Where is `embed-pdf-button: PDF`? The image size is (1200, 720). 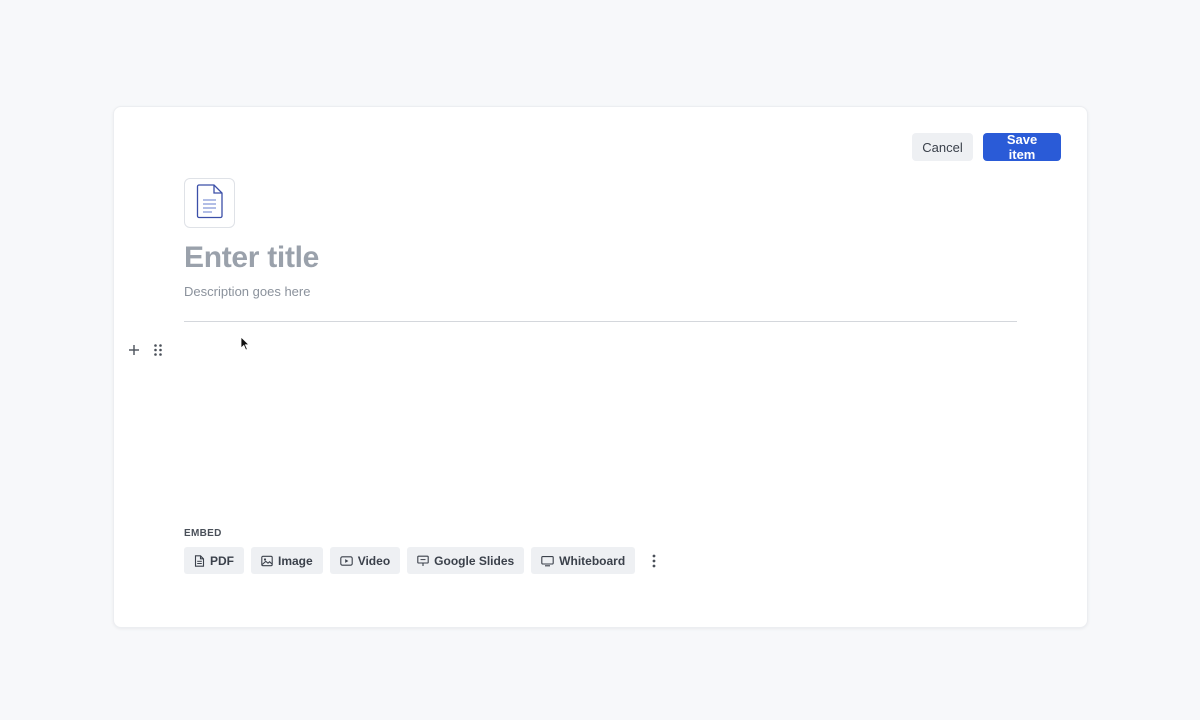 embed-pdf-button: PDF is located at coordinates (214, 560).